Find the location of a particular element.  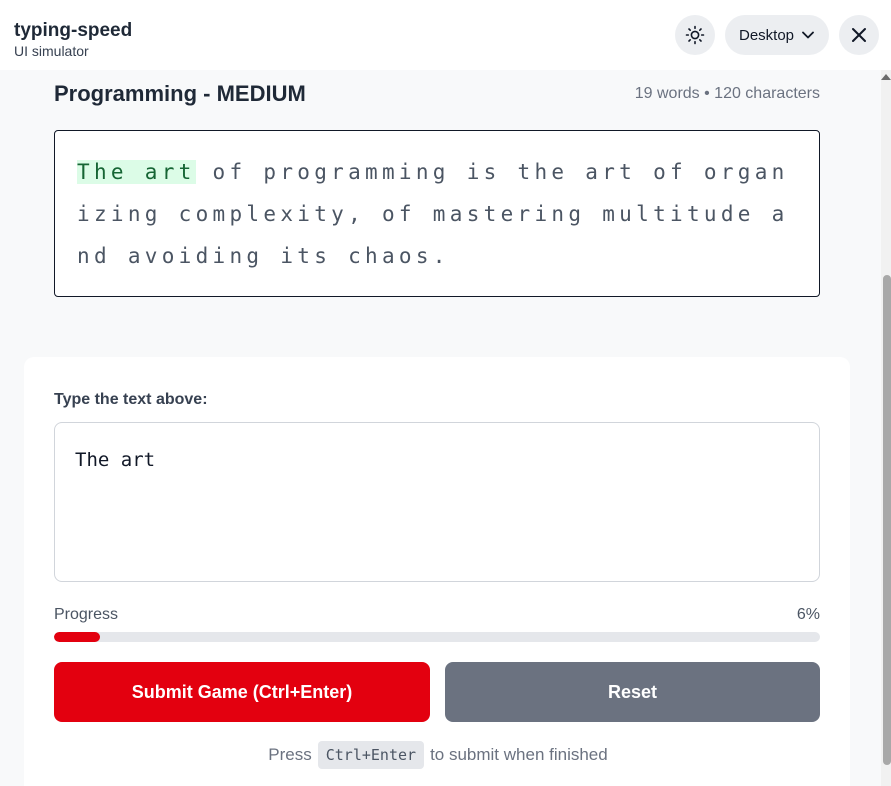

app-title: typing-speed is located at coordinates (73, 30).